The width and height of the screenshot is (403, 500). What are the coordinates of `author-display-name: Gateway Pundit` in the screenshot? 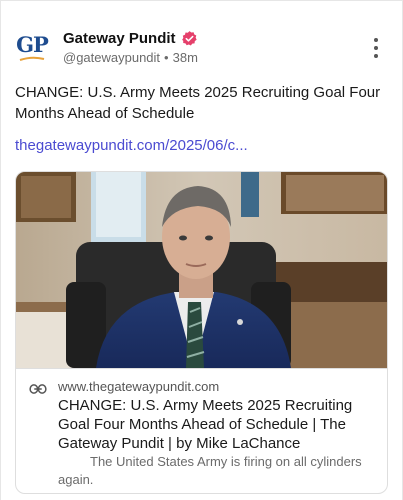 It's located at (119, 38).